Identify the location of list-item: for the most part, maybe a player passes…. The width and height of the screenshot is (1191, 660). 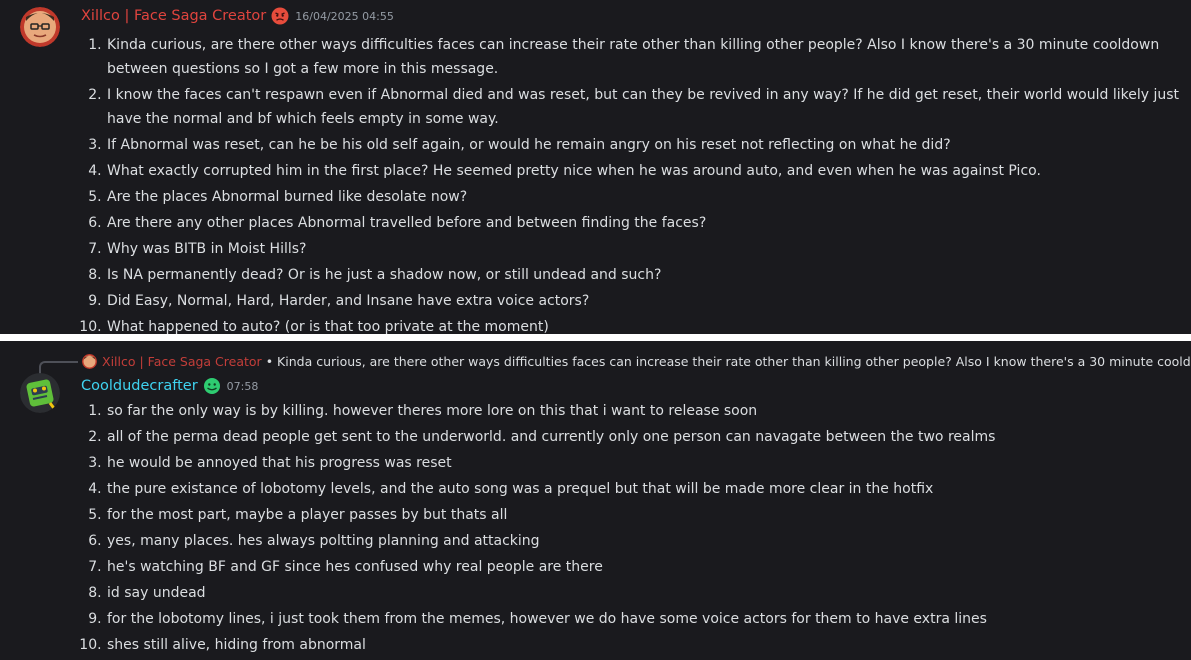
(648, 515).